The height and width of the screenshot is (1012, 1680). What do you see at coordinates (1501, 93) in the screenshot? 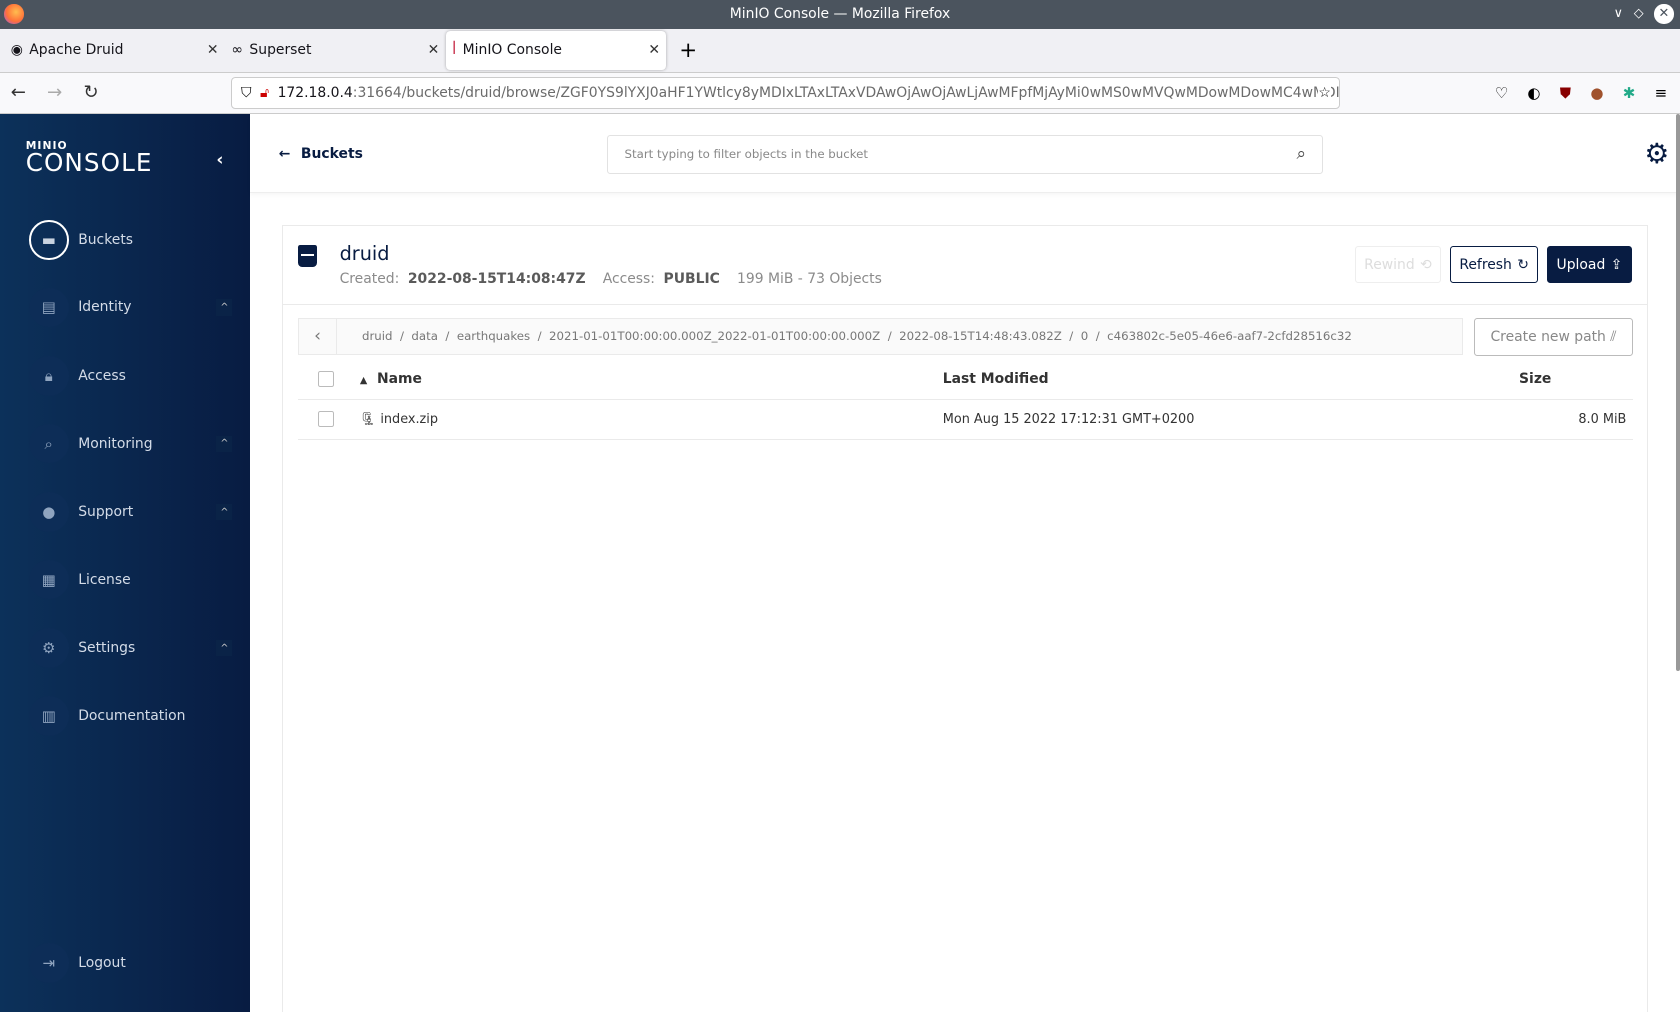
I see `pocket-icon: ♡` at bounding box center [1501, 93].